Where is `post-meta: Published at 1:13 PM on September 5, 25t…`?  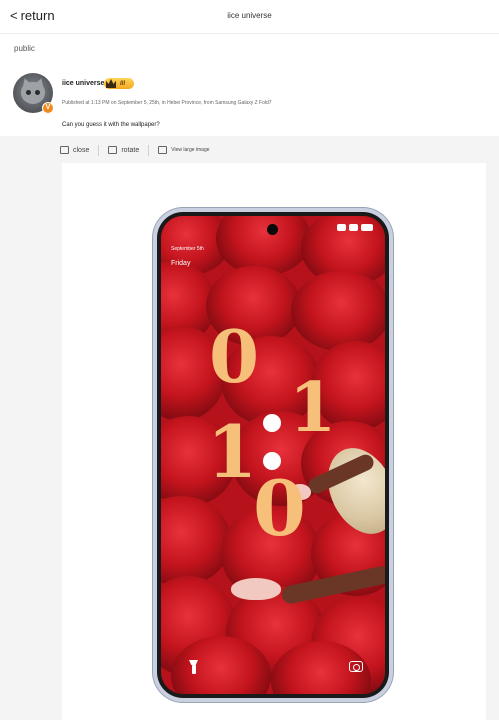 post-meta: Published at 1:13 PM on September 5, 25t… is located at coordinates (167, 103).